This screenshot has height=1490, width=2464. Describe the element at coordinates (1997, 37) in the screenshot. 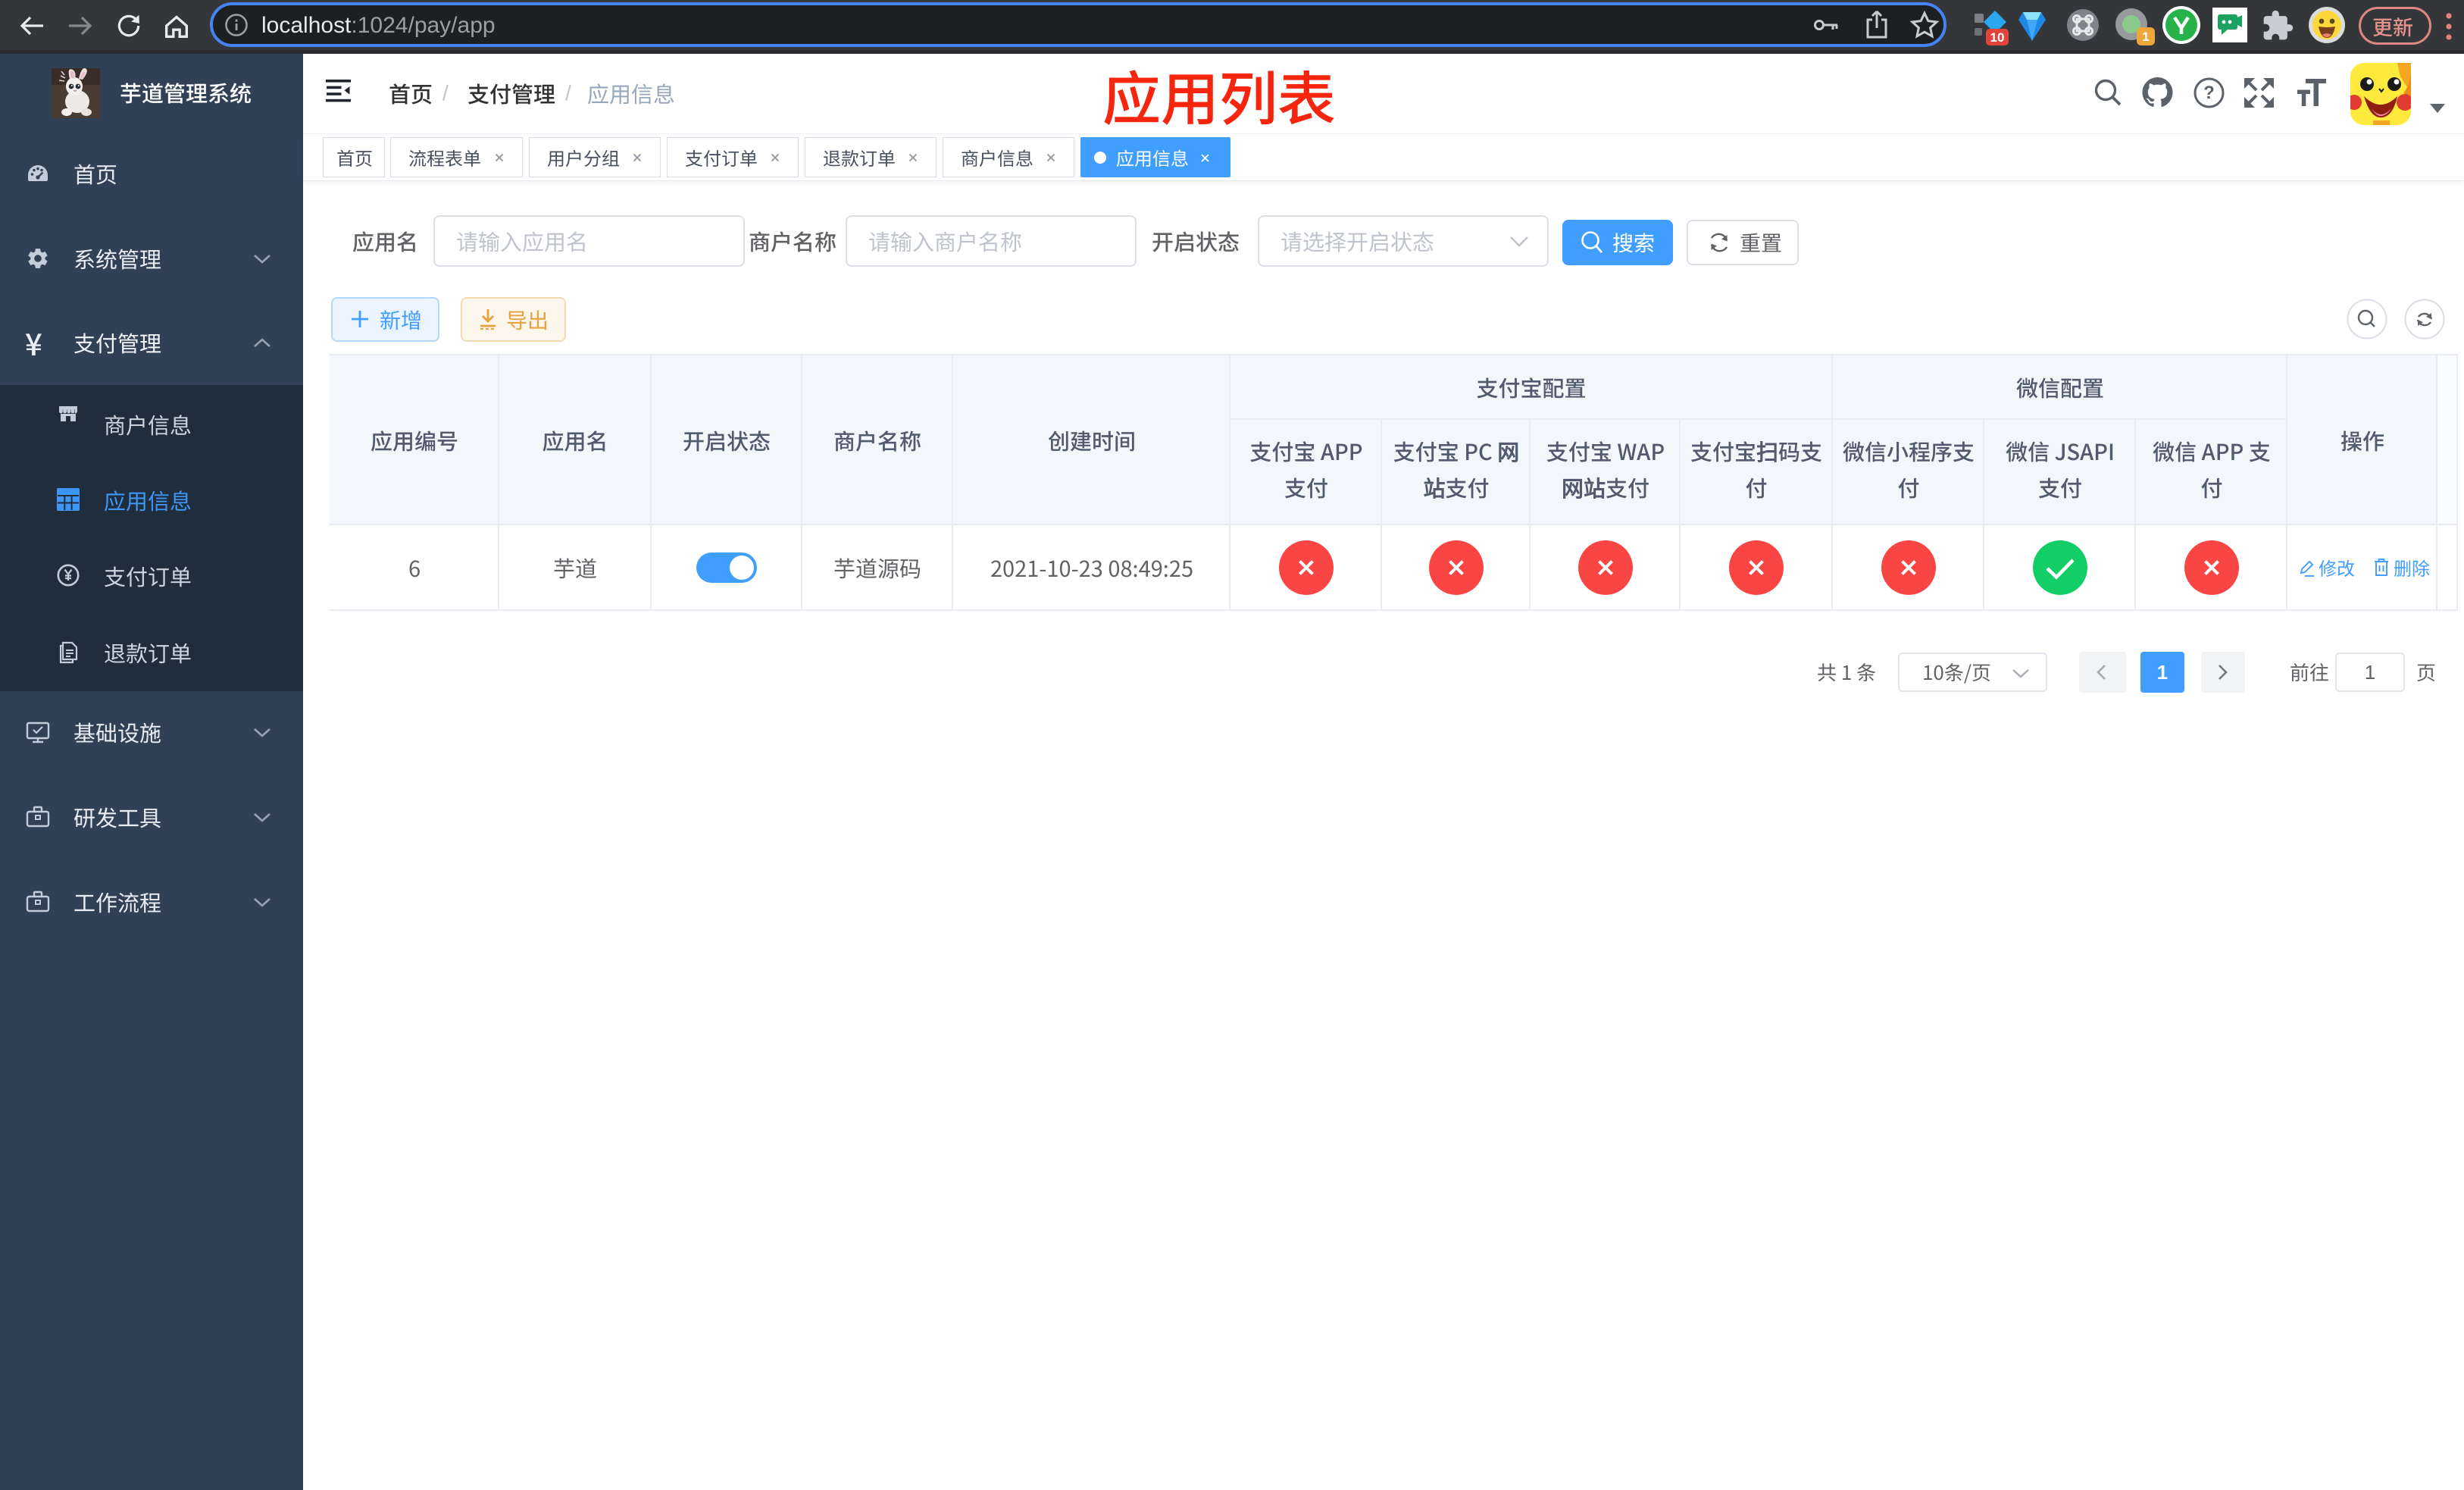

I see `svg-text: 10` at that location.